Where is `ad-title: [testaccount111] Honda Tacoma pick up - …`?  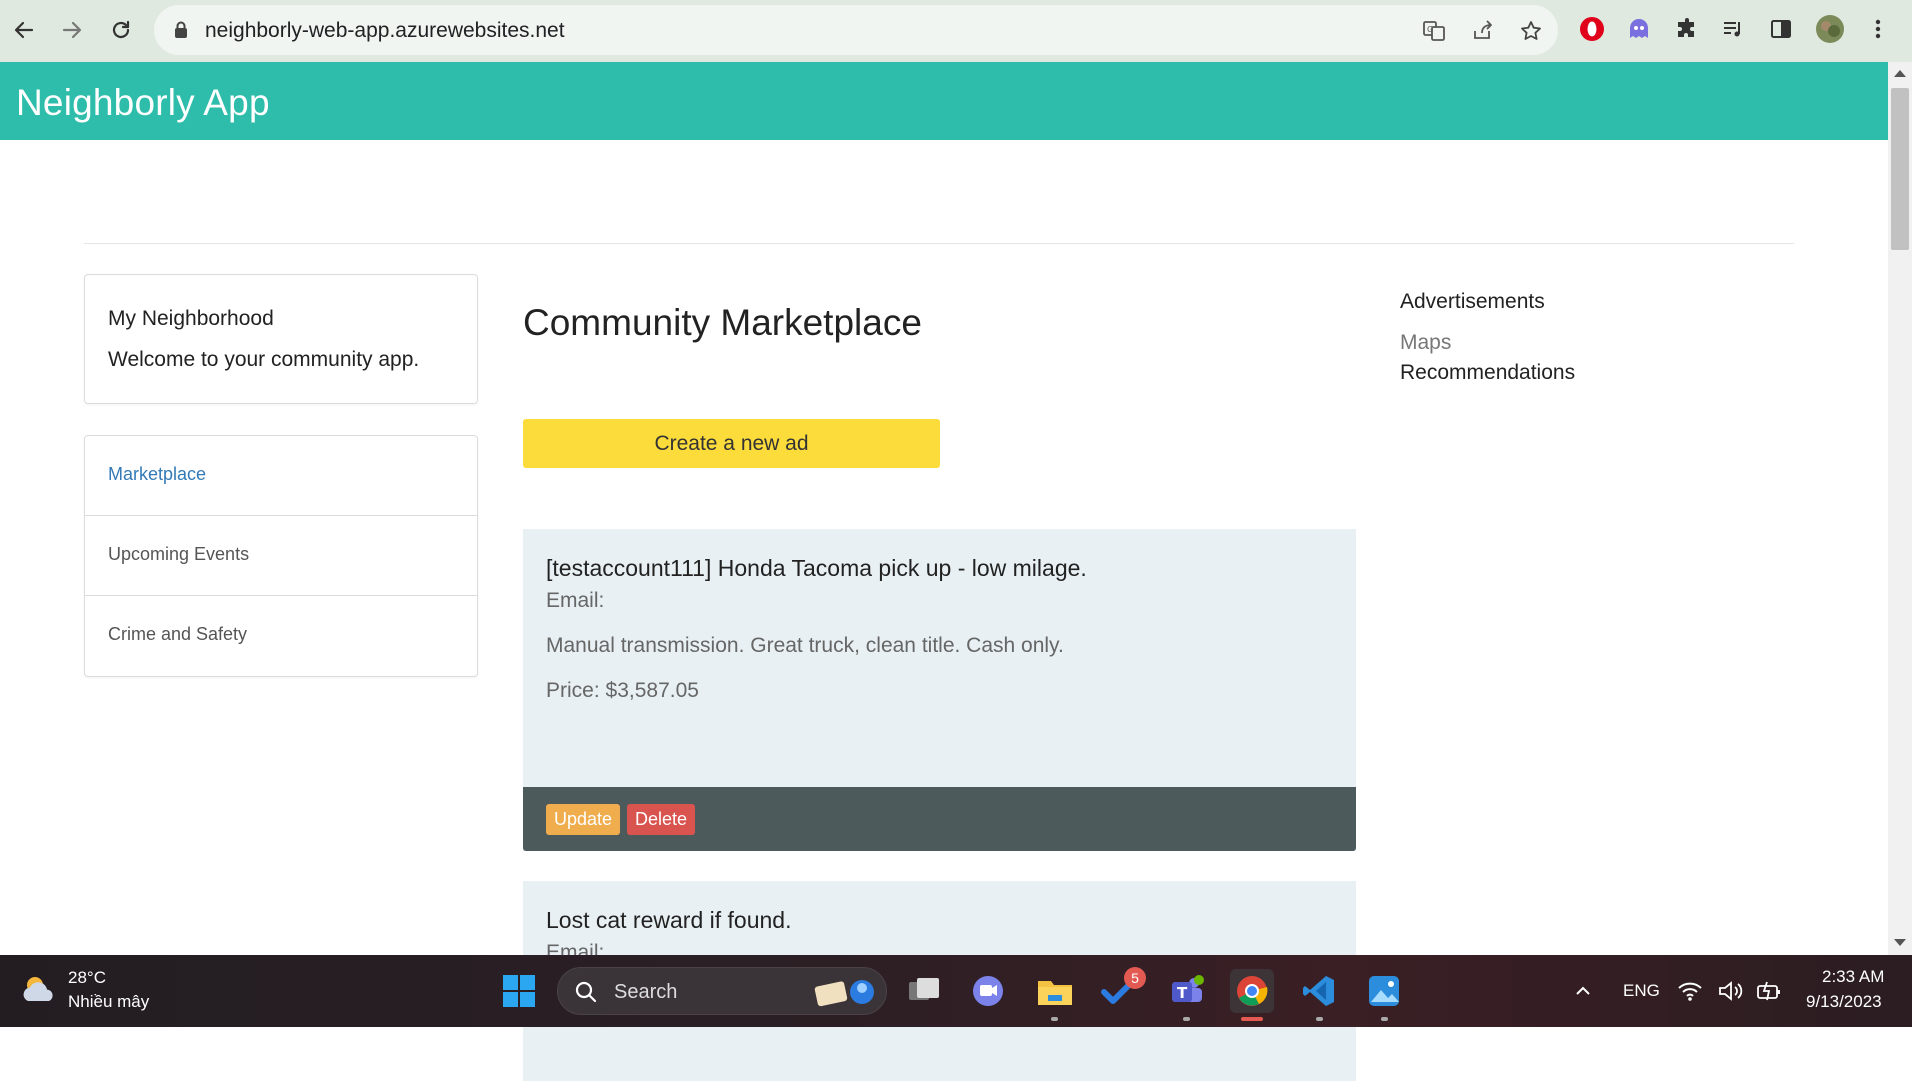
ad-title: [testaccount111] Honda Tacoma pick up - … is located at coordinates (816, 568).